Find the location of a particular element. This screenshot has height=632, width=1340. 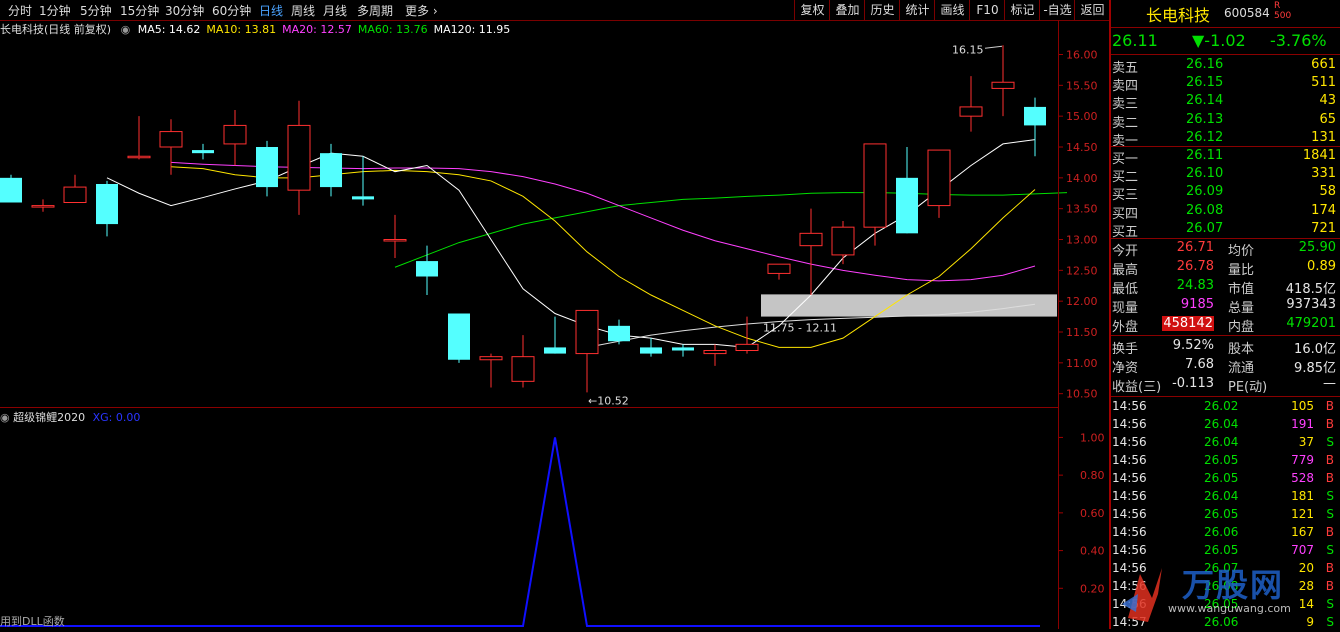

toolbar-button: 返回 is located at coordinates (1092, 10).